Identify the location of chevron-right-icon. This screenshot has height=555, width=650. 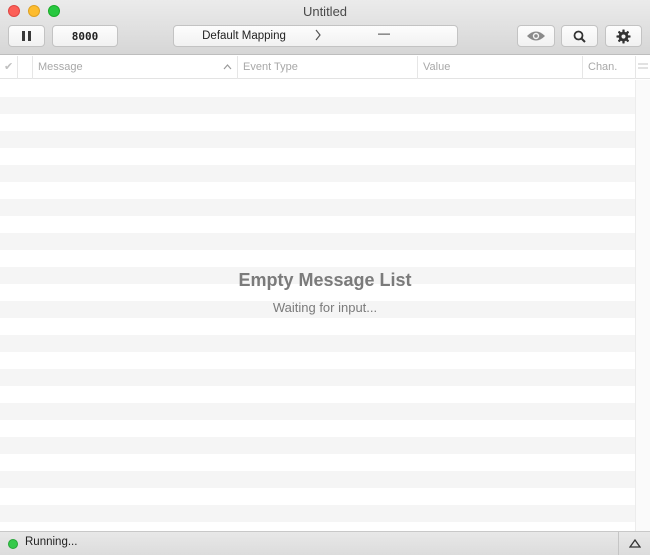
(318, 36).